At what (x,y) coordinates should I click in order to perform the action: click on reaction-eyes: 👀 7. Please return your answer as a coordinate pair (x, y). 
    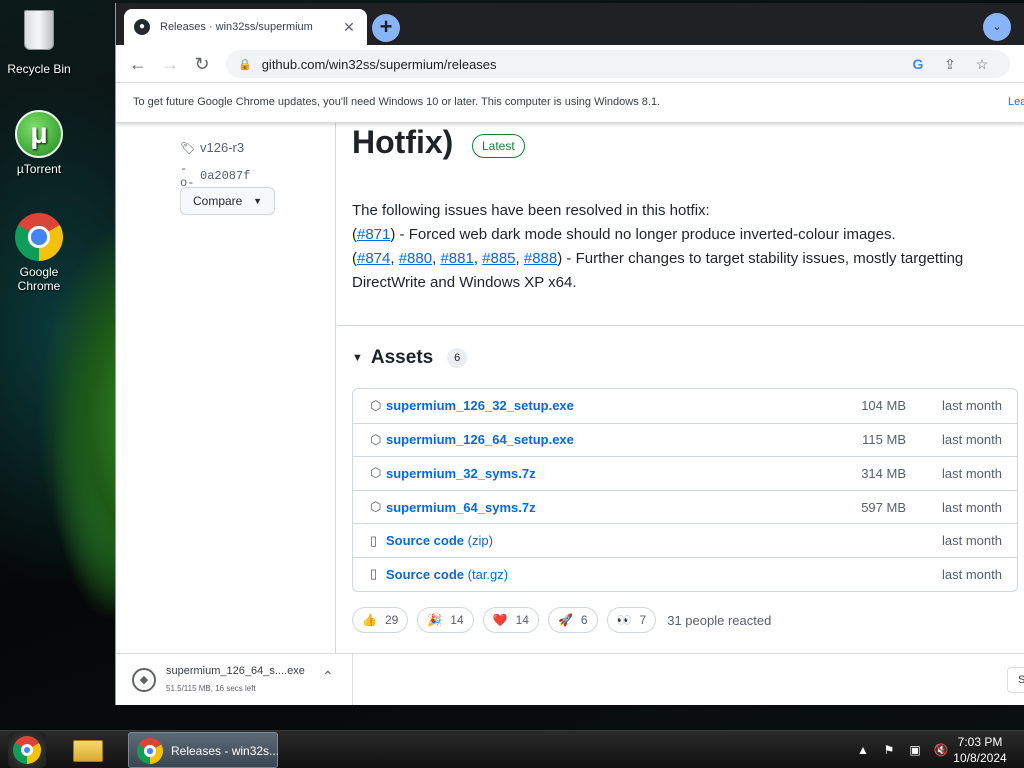
    Looking at the image, I should click on (631, 620).